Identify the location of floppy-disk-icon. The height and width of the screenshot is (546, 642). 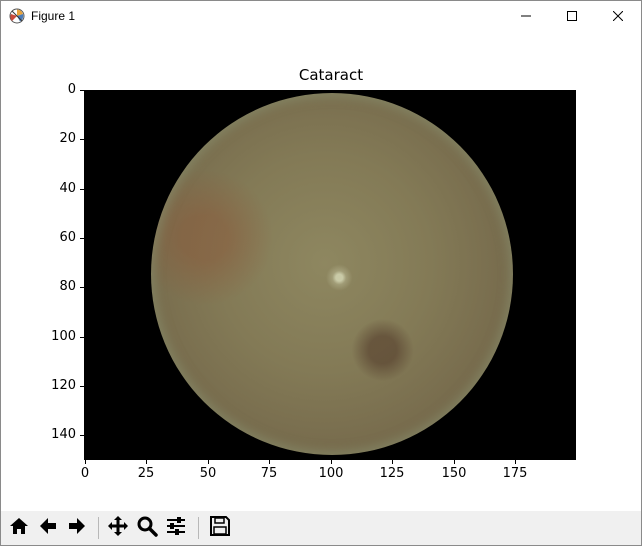
(220, 528).